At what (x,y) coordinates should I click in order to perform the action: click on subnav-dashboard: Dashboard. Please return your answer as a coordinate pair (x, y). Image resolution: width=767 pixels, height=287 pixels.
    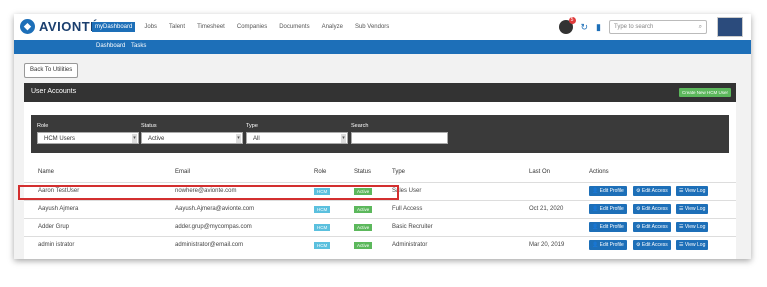
    Looking at the image, I should click on (110, 46).